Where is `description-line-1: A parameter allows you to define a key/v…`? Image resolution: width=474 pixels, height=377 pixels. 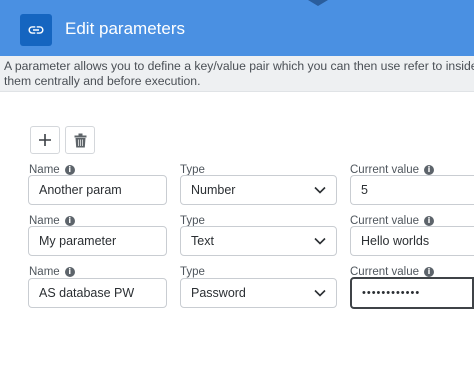 description-line-1: A parameter allows you to define a key/v… is located at coordinates (239, 66).